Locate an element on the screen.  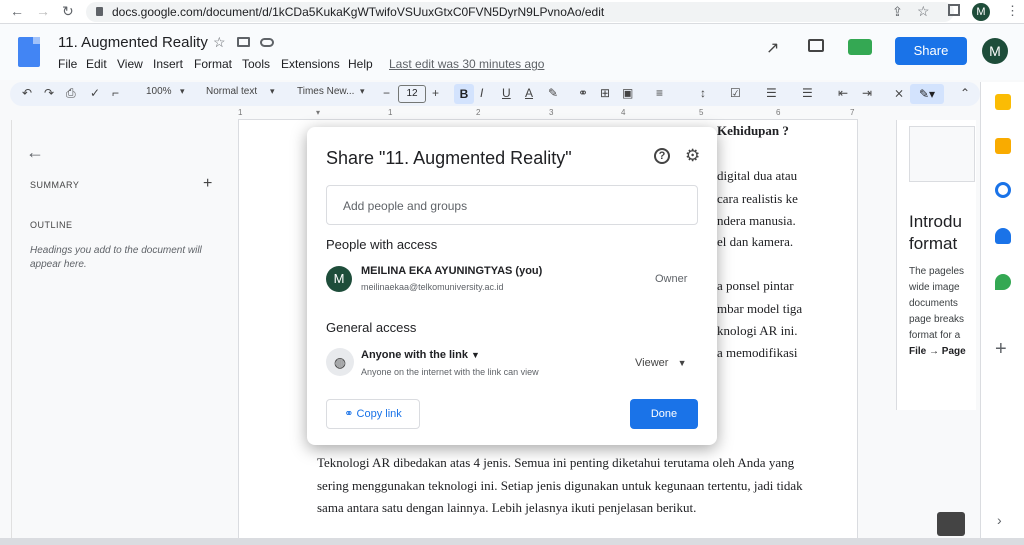
menu-format: Format is located at coordinates (213, 64).